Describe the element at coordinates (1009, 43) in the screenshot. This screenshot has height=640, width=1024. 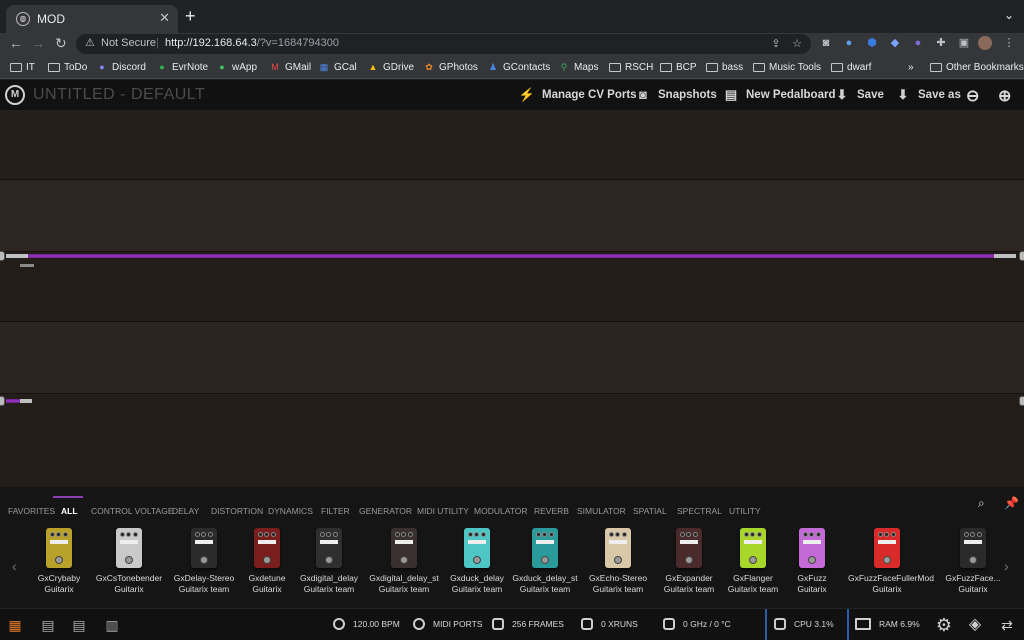
I see `menu-icon: ⋮` at that location.